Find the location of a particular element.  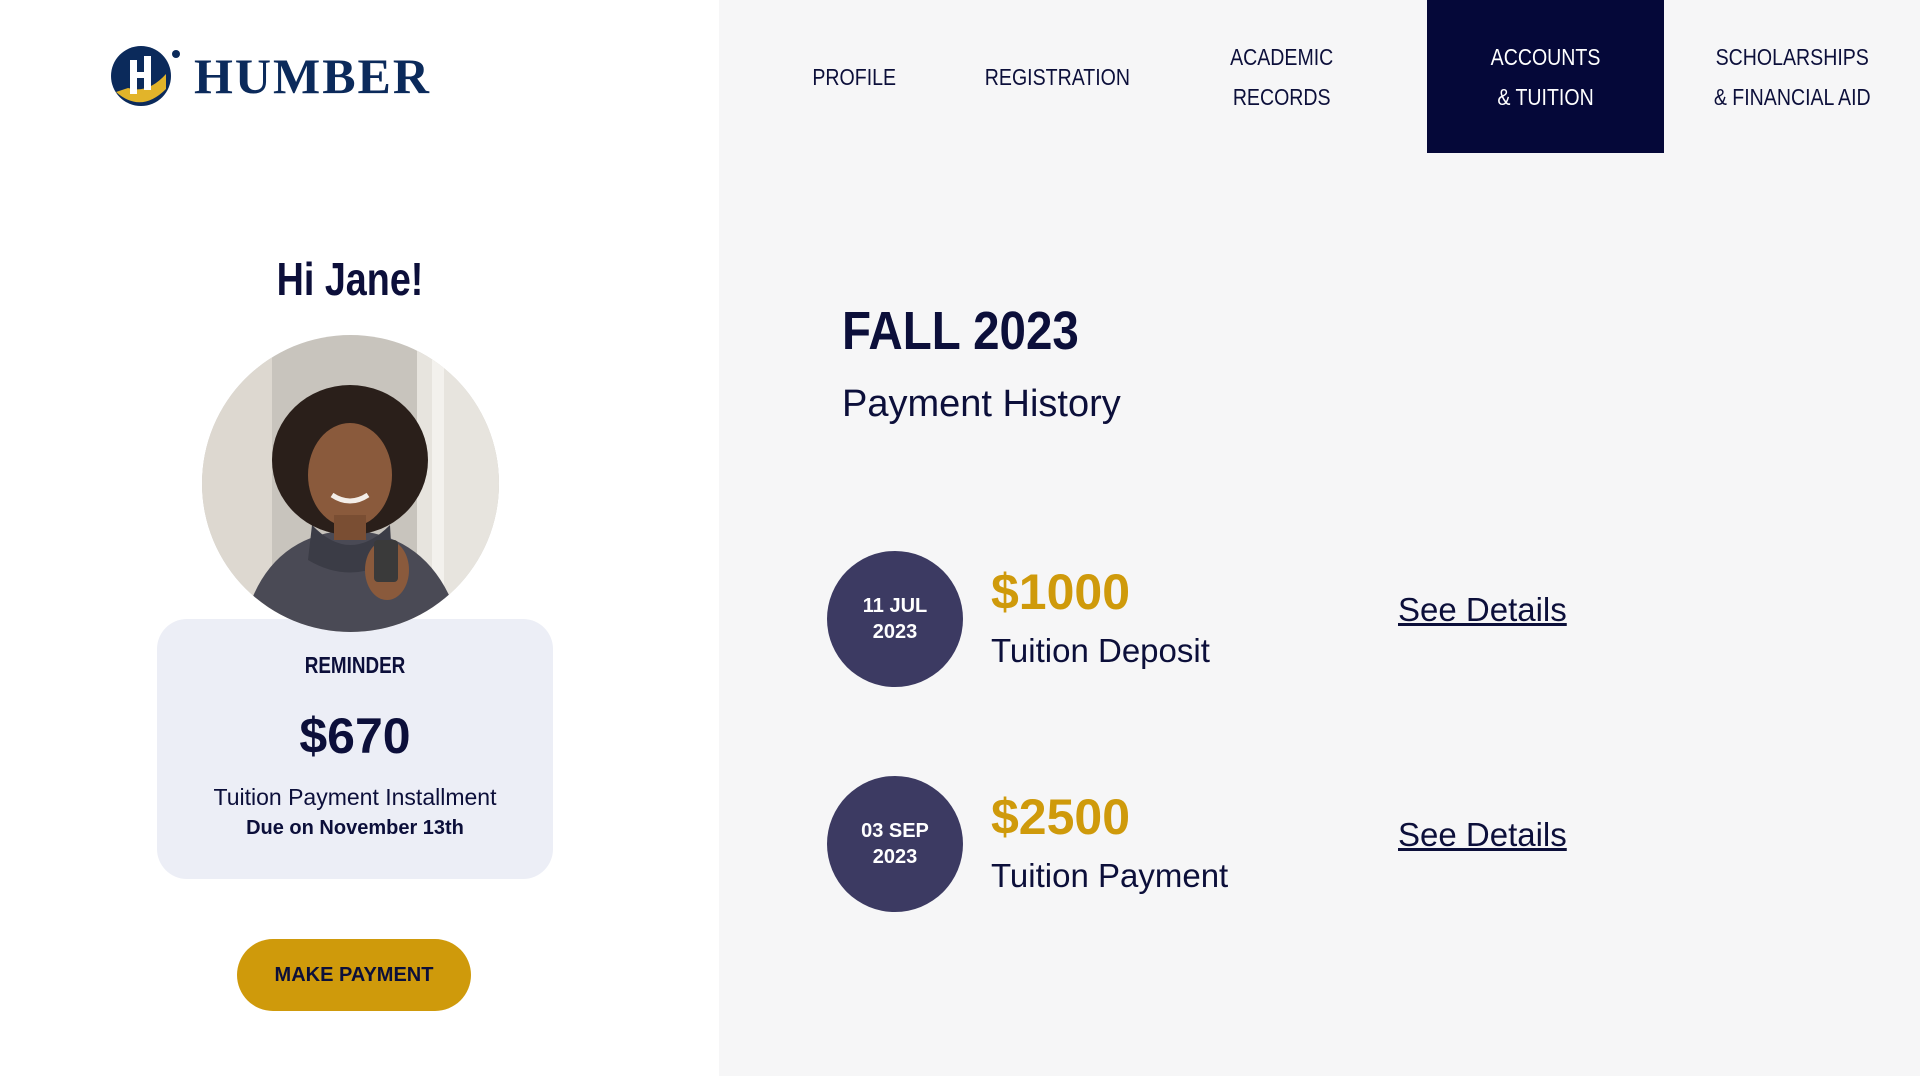

nav-item-accounts-tuition: ACCOUNTS & TUITION is located at coordinates (1545, 76).